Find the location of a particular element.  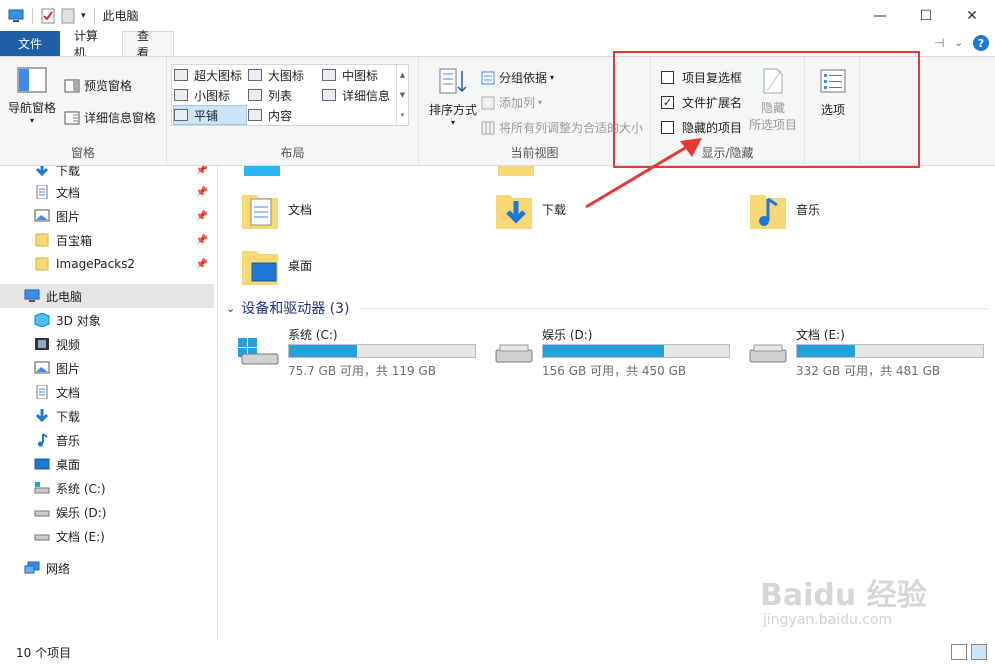

size-columns-icon is located at coordinates (488, 127).